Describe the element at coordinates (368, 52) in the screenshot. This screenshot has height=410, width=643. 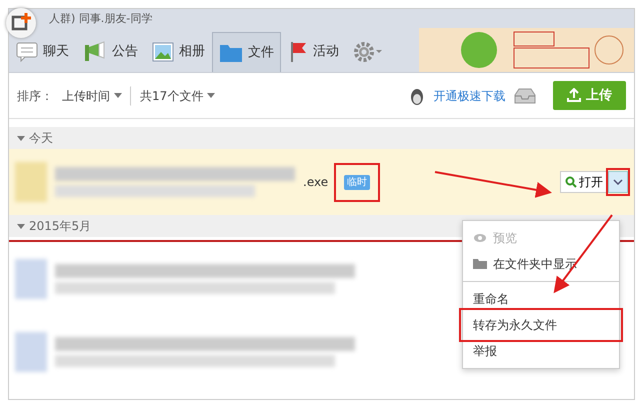
I see `gear-icon` at that location.